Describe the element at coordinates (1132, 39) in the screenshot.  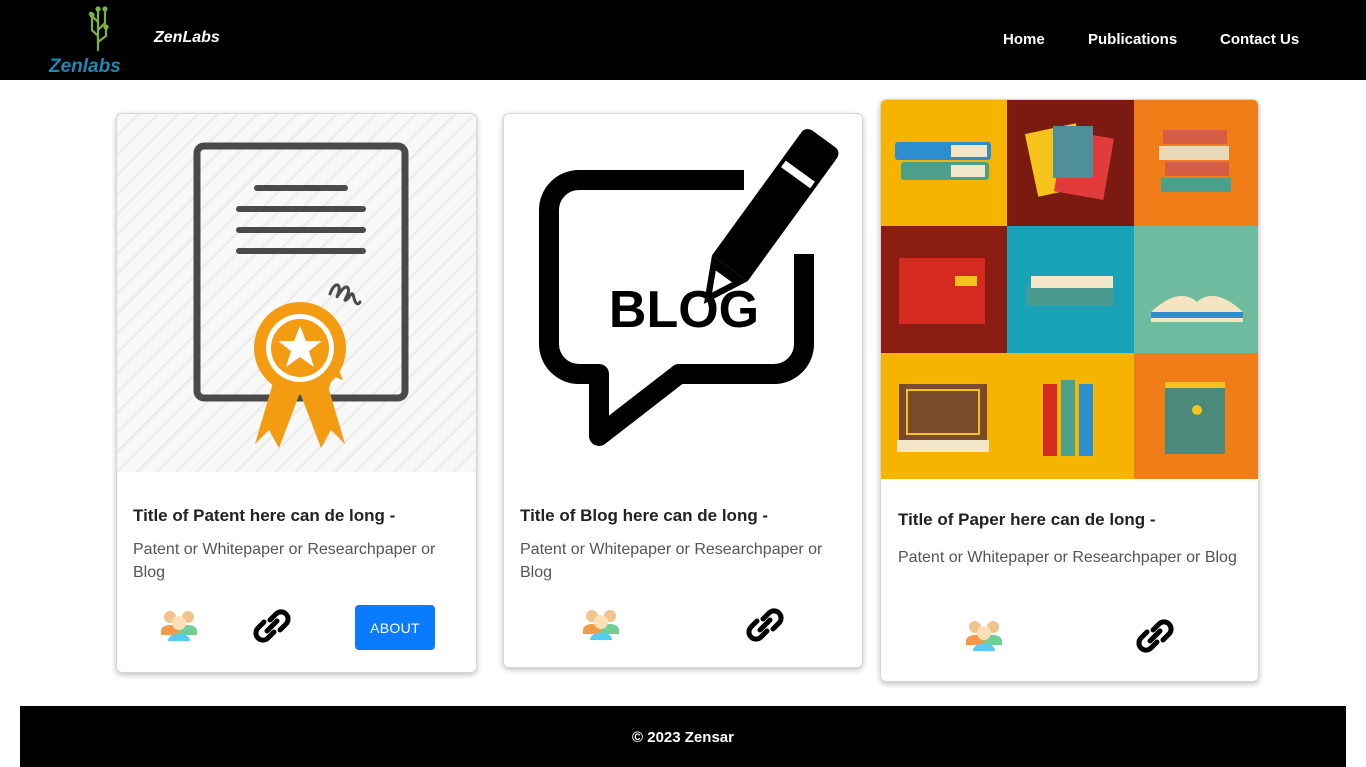
I see `nav-publications: Publications` at that location.